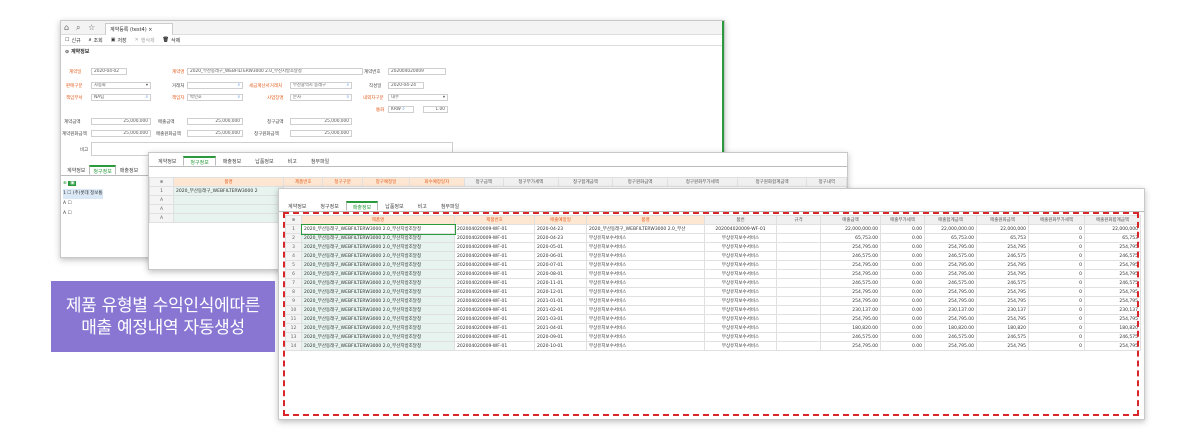 This screenshot has width=1190, height=440. Describe the element at coordinates (321, 85) in the screenshot. I see `tax-client-field: 부산광역시 동래구 ⌕` at that location.